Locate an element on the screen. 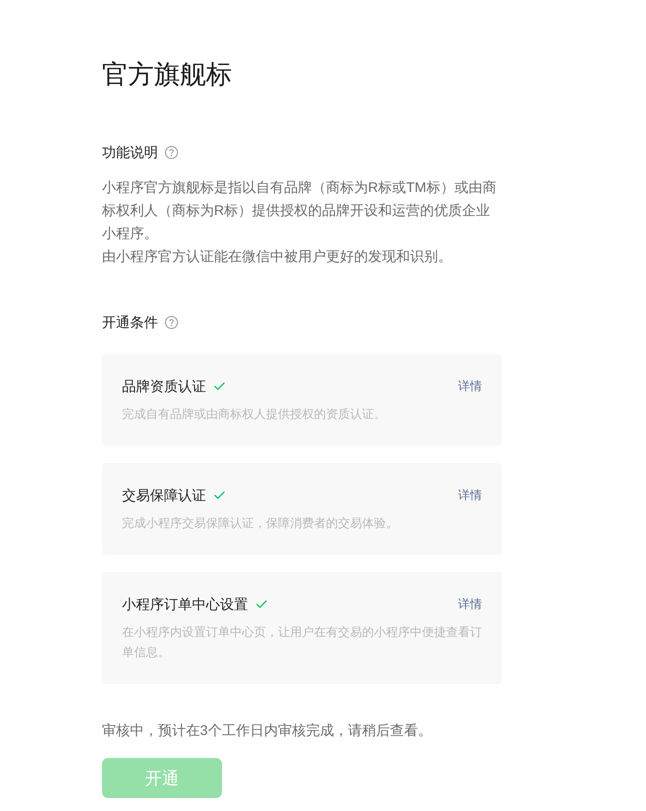  description-paragraph: 小程序官方旗舰标是指以自有品牌（商标为R标或TM标）或由商标权利人（商标为R标）提供授权的品牌开设和运营的优质企业小程序。 is located at coordinates (300, 210).